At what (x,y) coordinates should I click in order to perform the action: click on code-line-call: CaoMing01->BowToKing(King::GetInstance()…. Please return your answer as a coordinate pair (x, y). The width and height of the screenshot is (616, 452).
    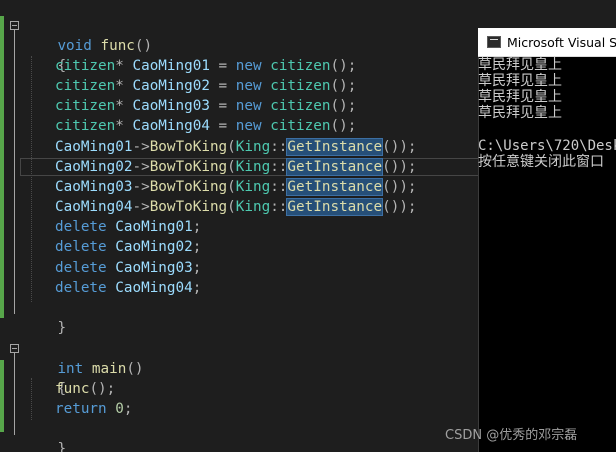
    Looking at the image, I should click on (236, 147).